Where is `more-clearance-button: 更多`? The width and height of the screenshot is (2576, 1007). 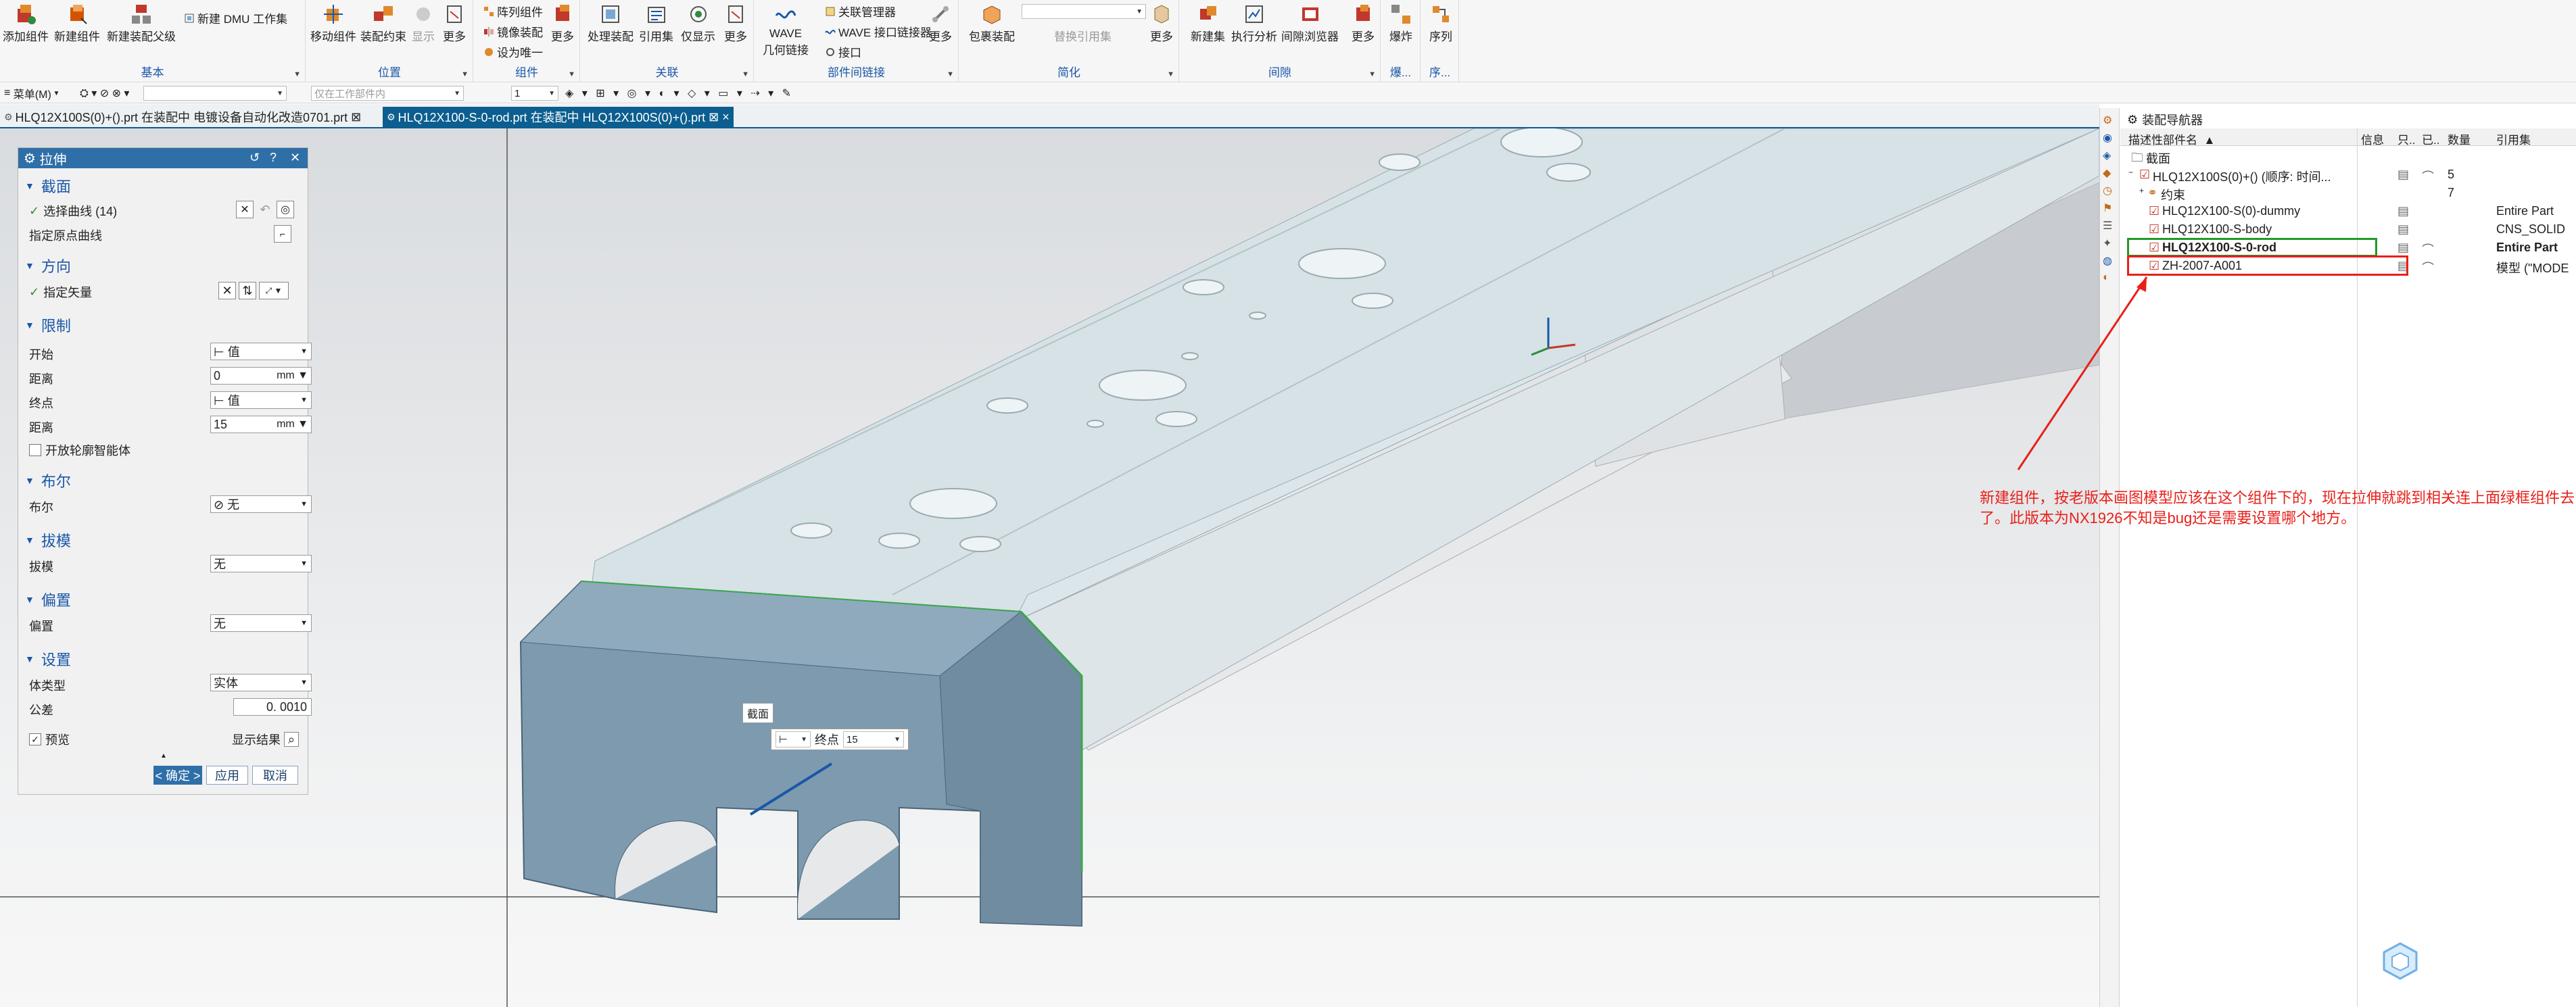
more-clearance-button: 更多 is located at coordinates (1363, 22).